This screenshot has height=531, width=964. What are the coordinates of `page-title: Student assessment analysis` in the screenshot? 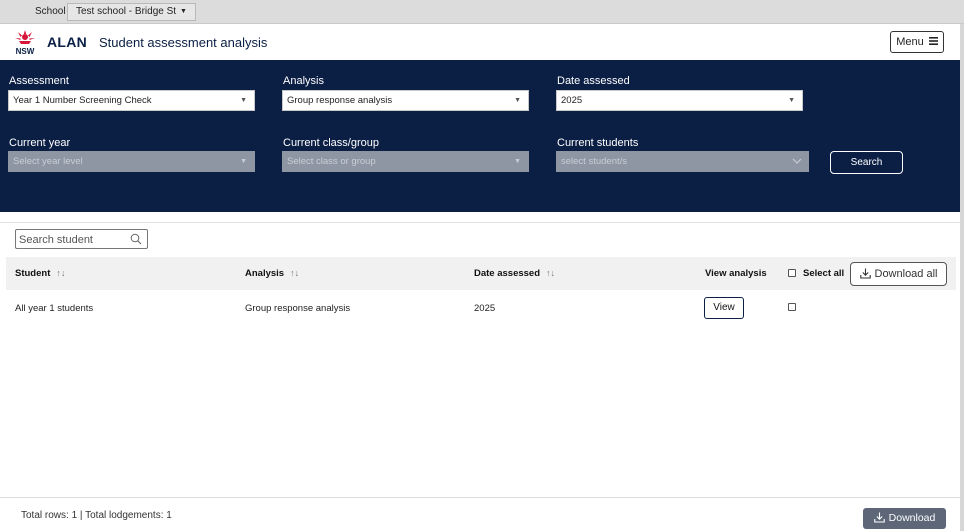 It's located at (183, 42).